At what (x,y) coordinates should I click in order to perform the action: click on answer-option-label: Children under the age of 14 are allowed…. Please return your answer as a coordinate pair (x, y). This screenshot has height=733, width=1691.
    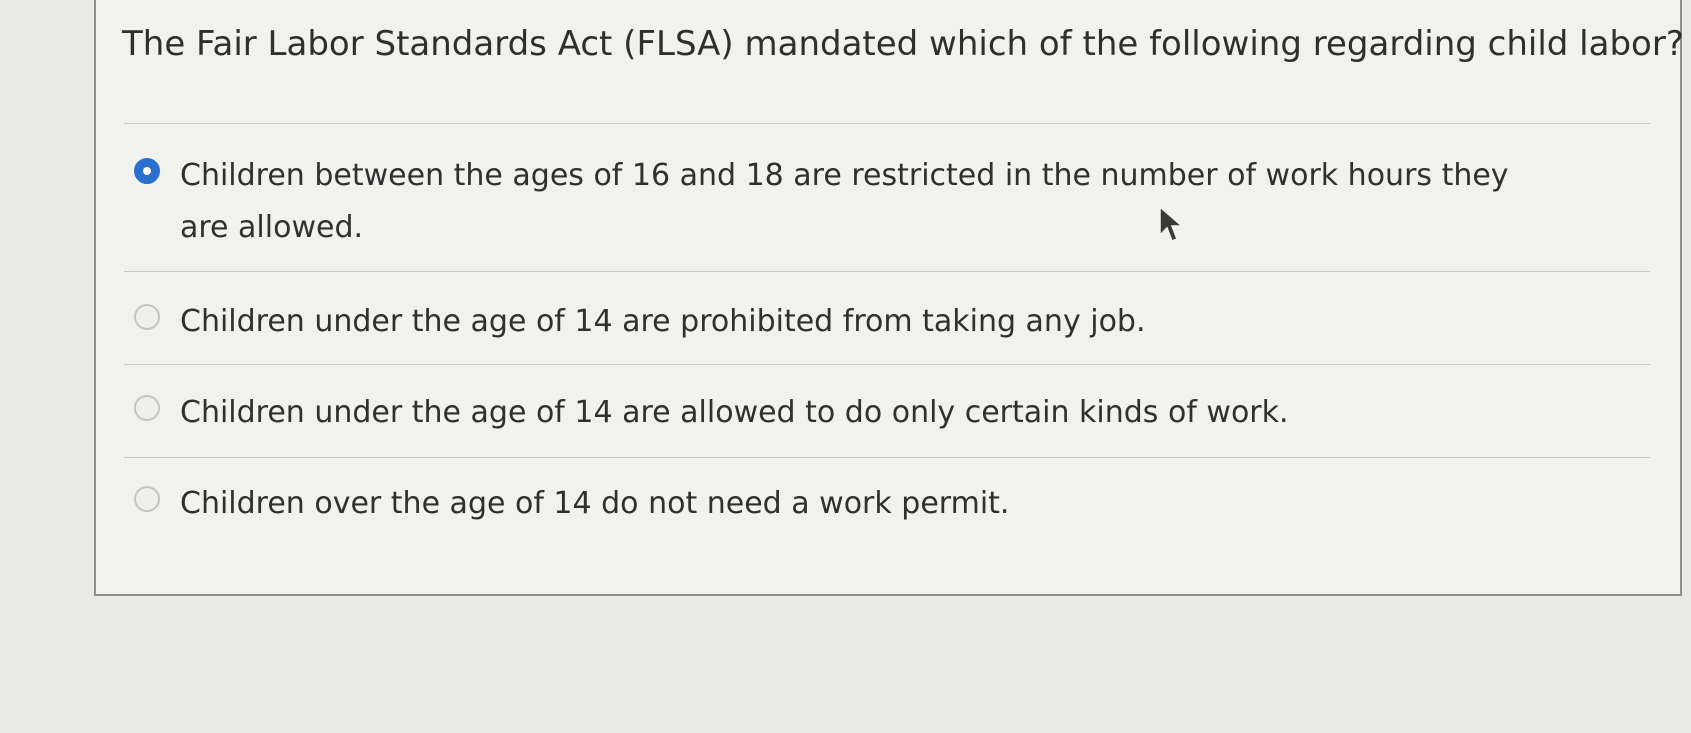
    Looking at the image, I should click on (734, 412).